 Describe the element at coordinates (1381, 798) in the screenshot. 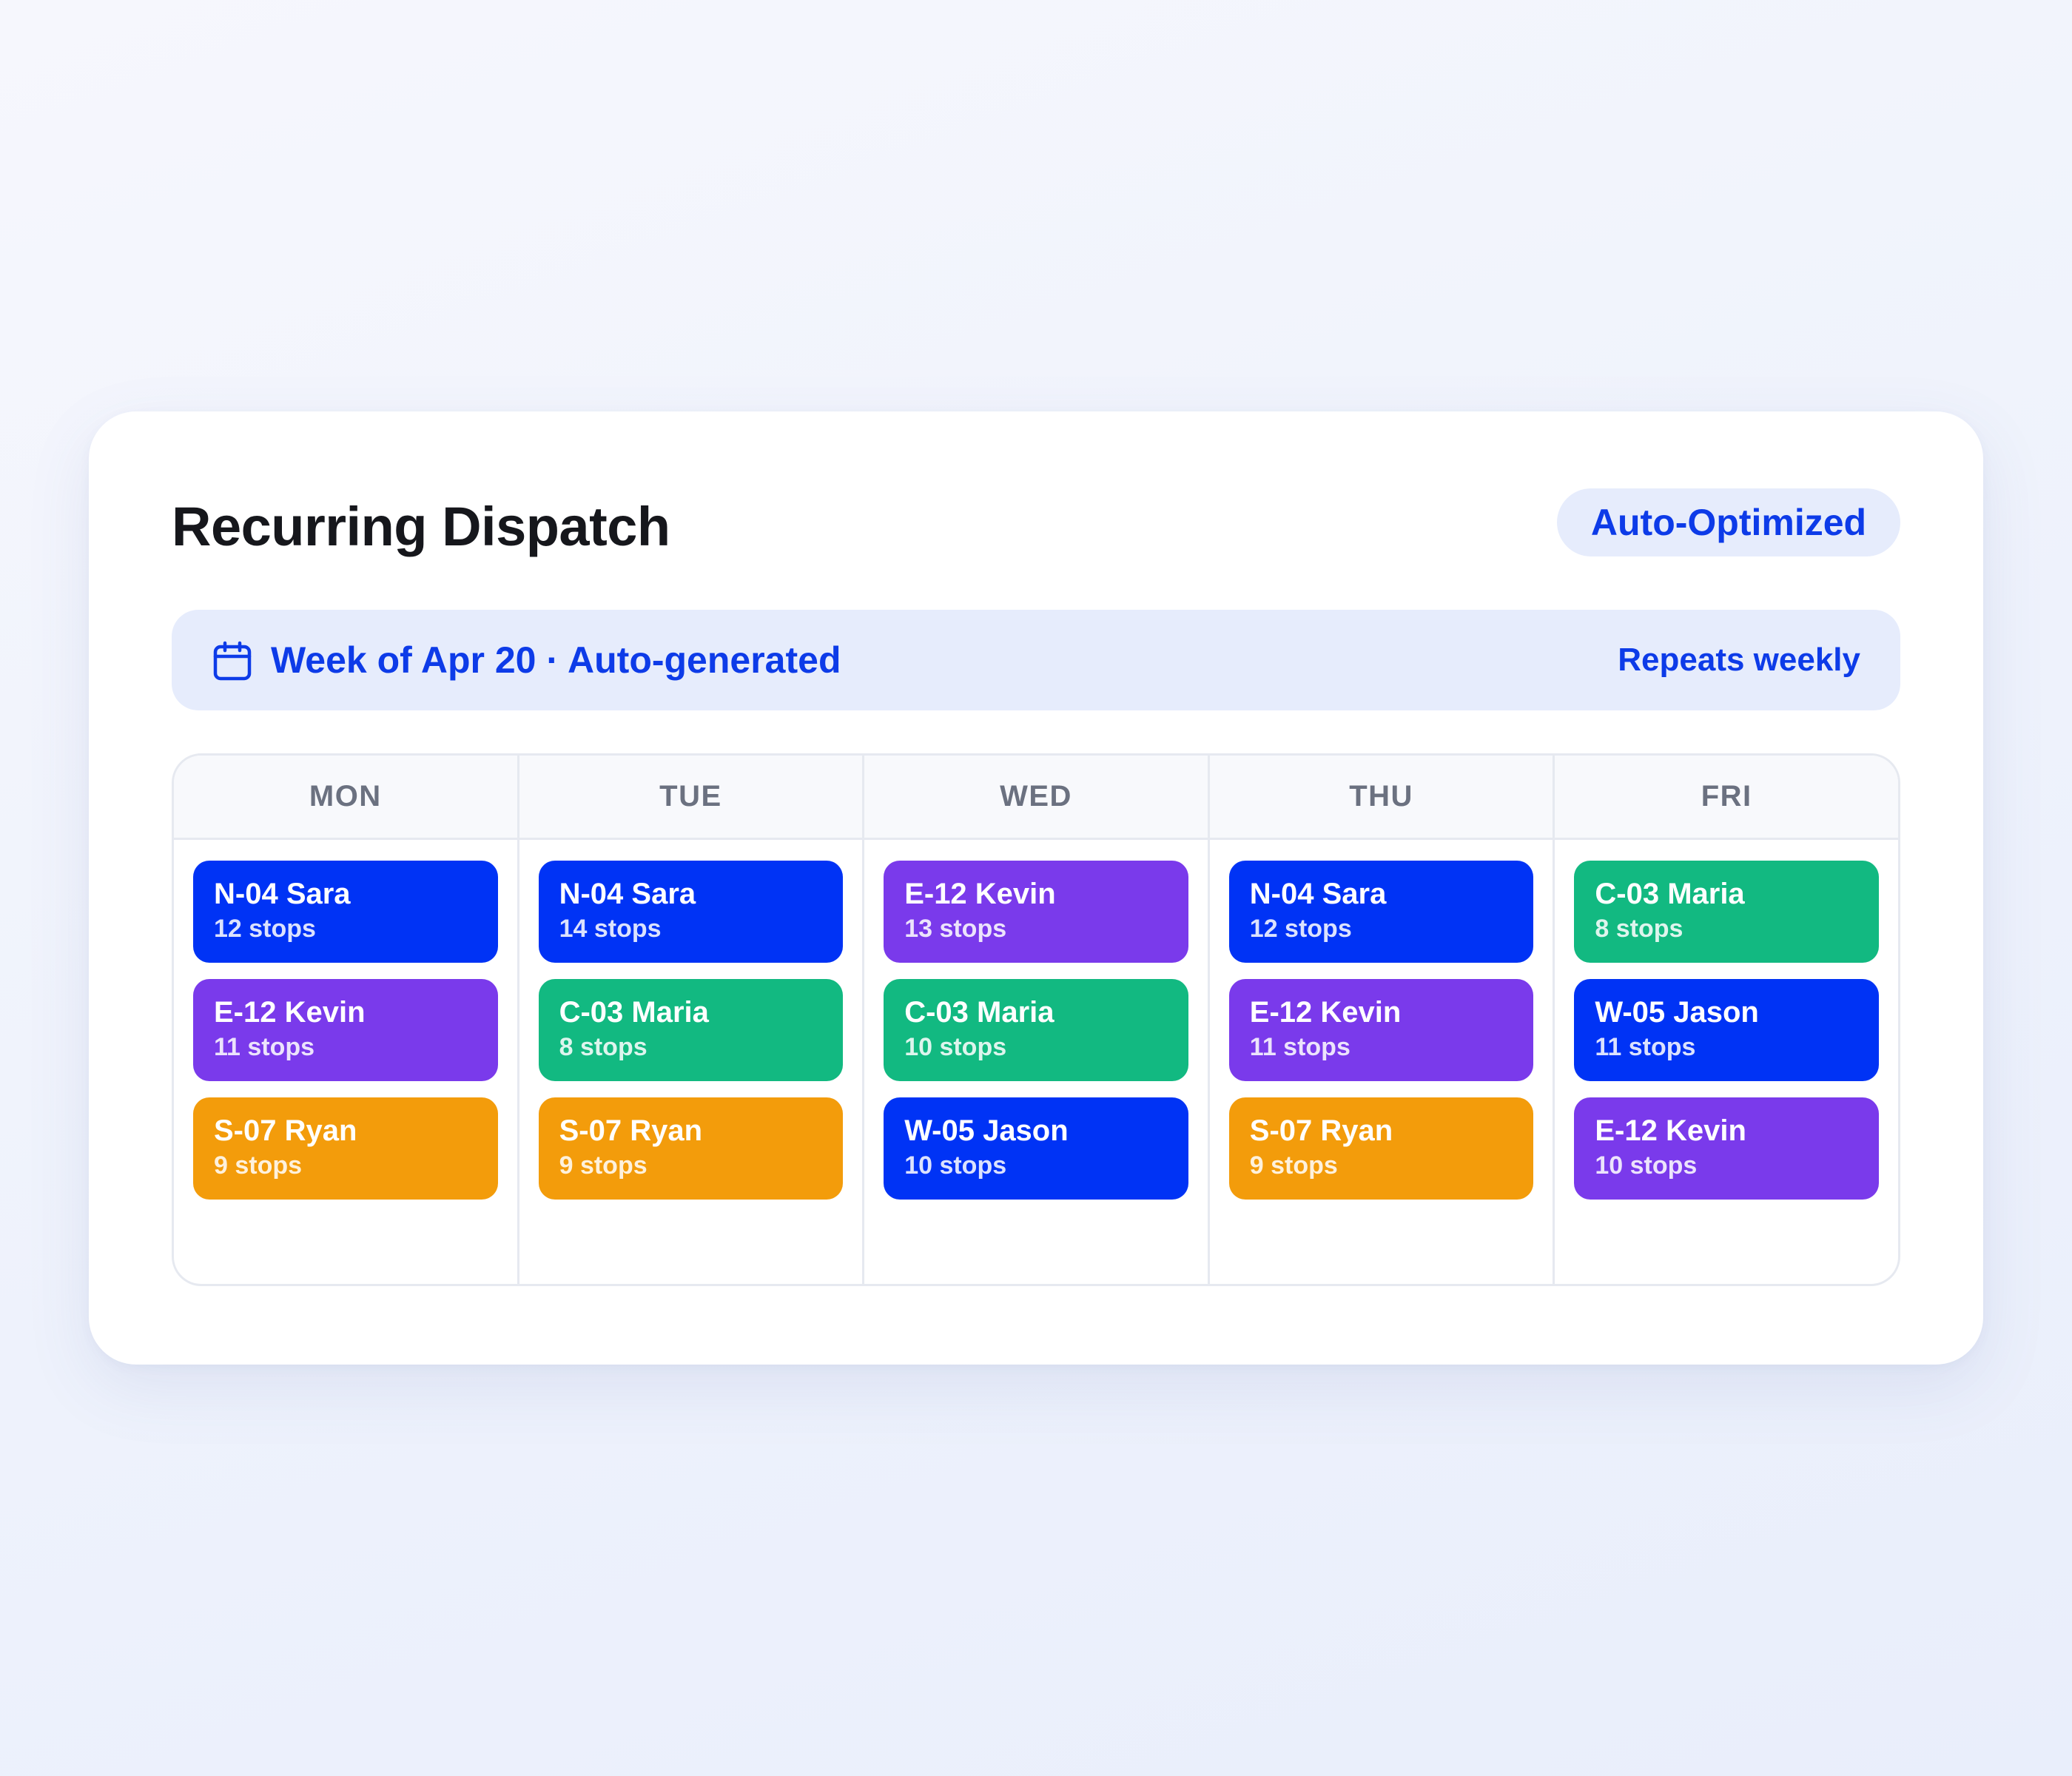

I see `day-header: THU` at that location.